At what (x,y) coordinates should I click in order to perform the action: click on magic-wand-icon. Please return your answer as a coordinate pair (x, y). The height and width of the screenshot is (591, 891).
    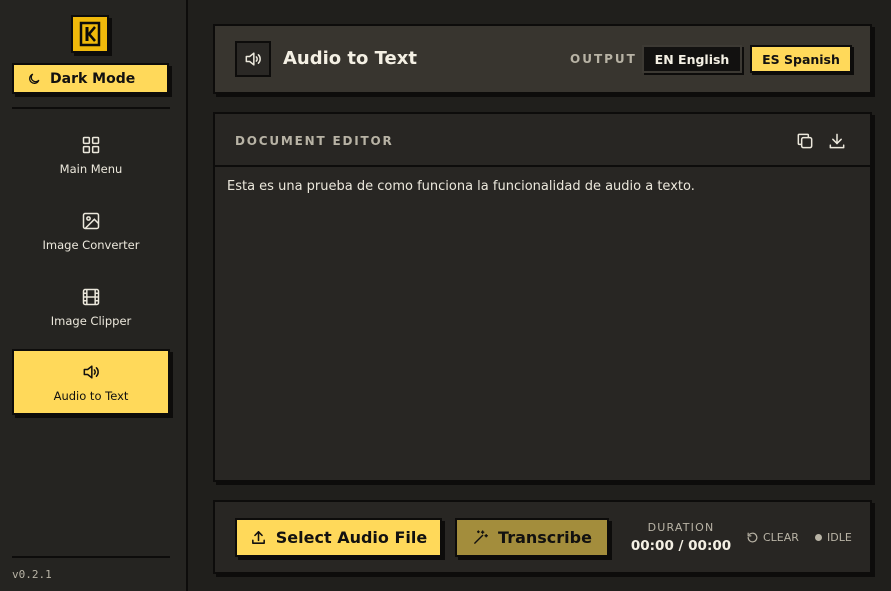
    Looking at the image, I should click on (481, 537).